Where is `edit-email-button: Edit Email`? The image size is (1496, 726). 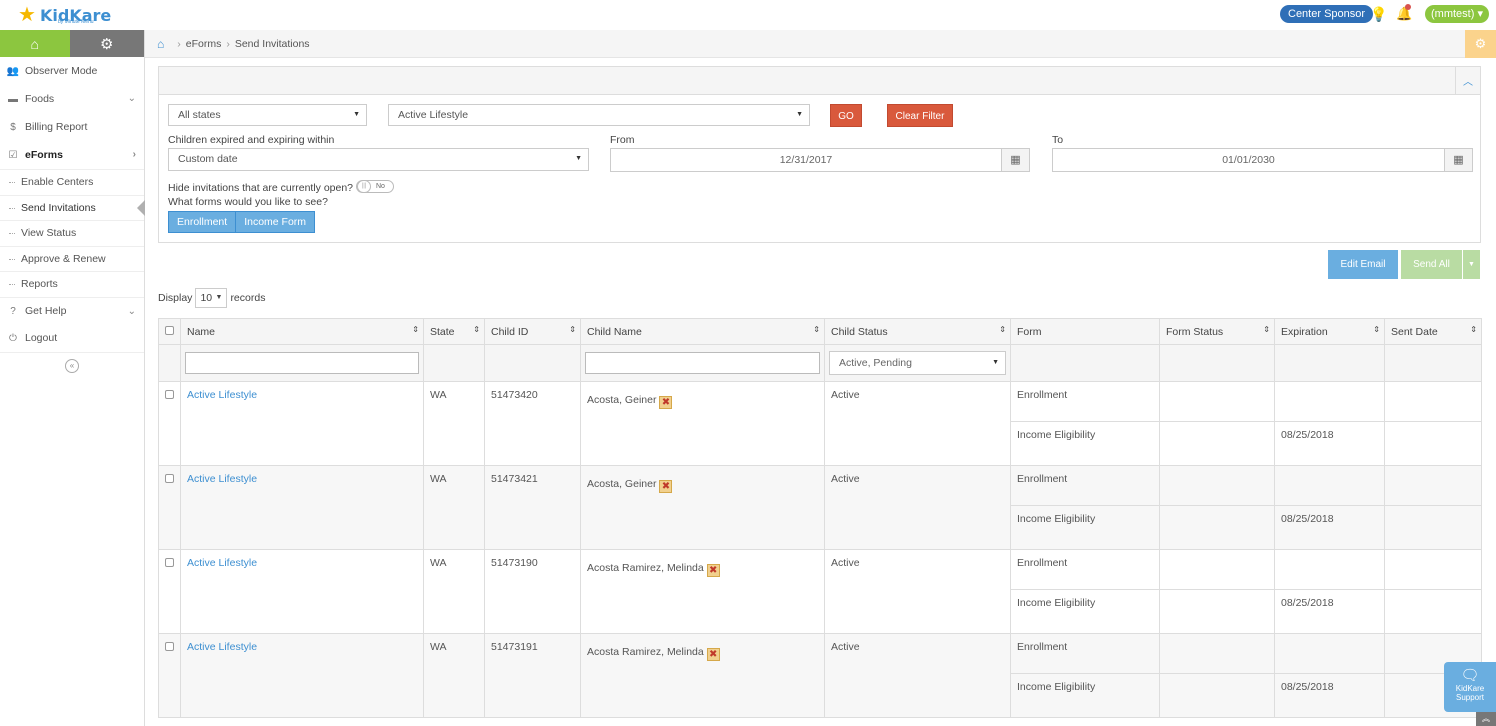 edit-email-button: Edit Email is located at coordinates (1363, 264).